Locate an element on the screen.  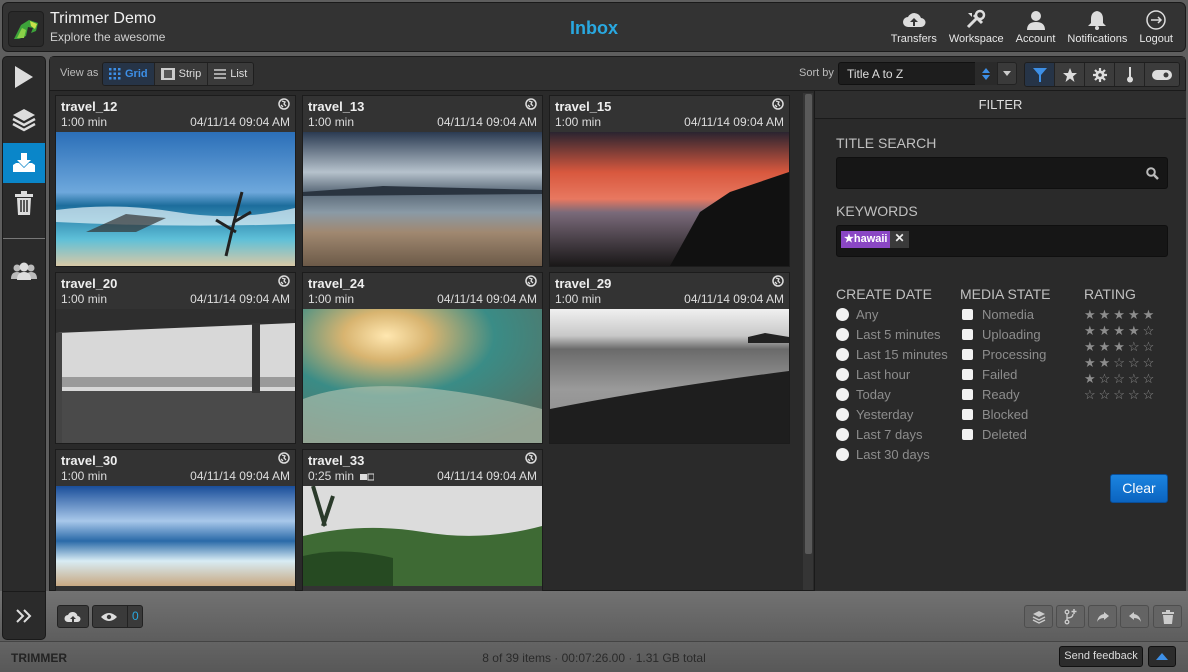
settings-tool-button is located at coordinates (1100, 74).